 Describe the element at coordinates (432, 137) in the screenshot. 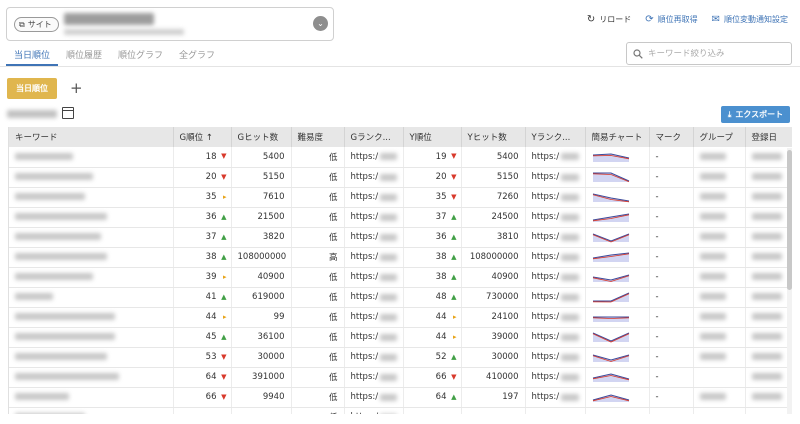

I see `col-y-rank: Y順位` at that location.